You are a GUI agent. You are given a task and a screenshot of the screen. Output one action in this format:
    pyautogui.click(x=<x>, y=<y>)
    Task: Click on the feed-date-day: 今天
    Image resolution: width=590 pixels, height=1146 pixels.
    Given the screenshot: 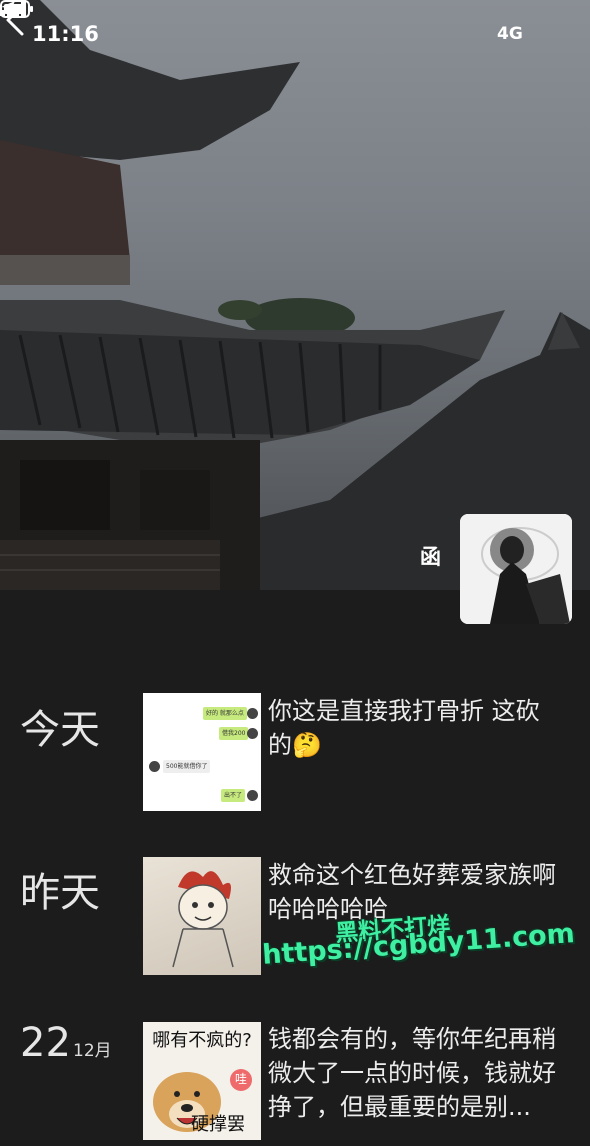 What is the action you would take?
    pyautogui.click(x=60, y=730)
    